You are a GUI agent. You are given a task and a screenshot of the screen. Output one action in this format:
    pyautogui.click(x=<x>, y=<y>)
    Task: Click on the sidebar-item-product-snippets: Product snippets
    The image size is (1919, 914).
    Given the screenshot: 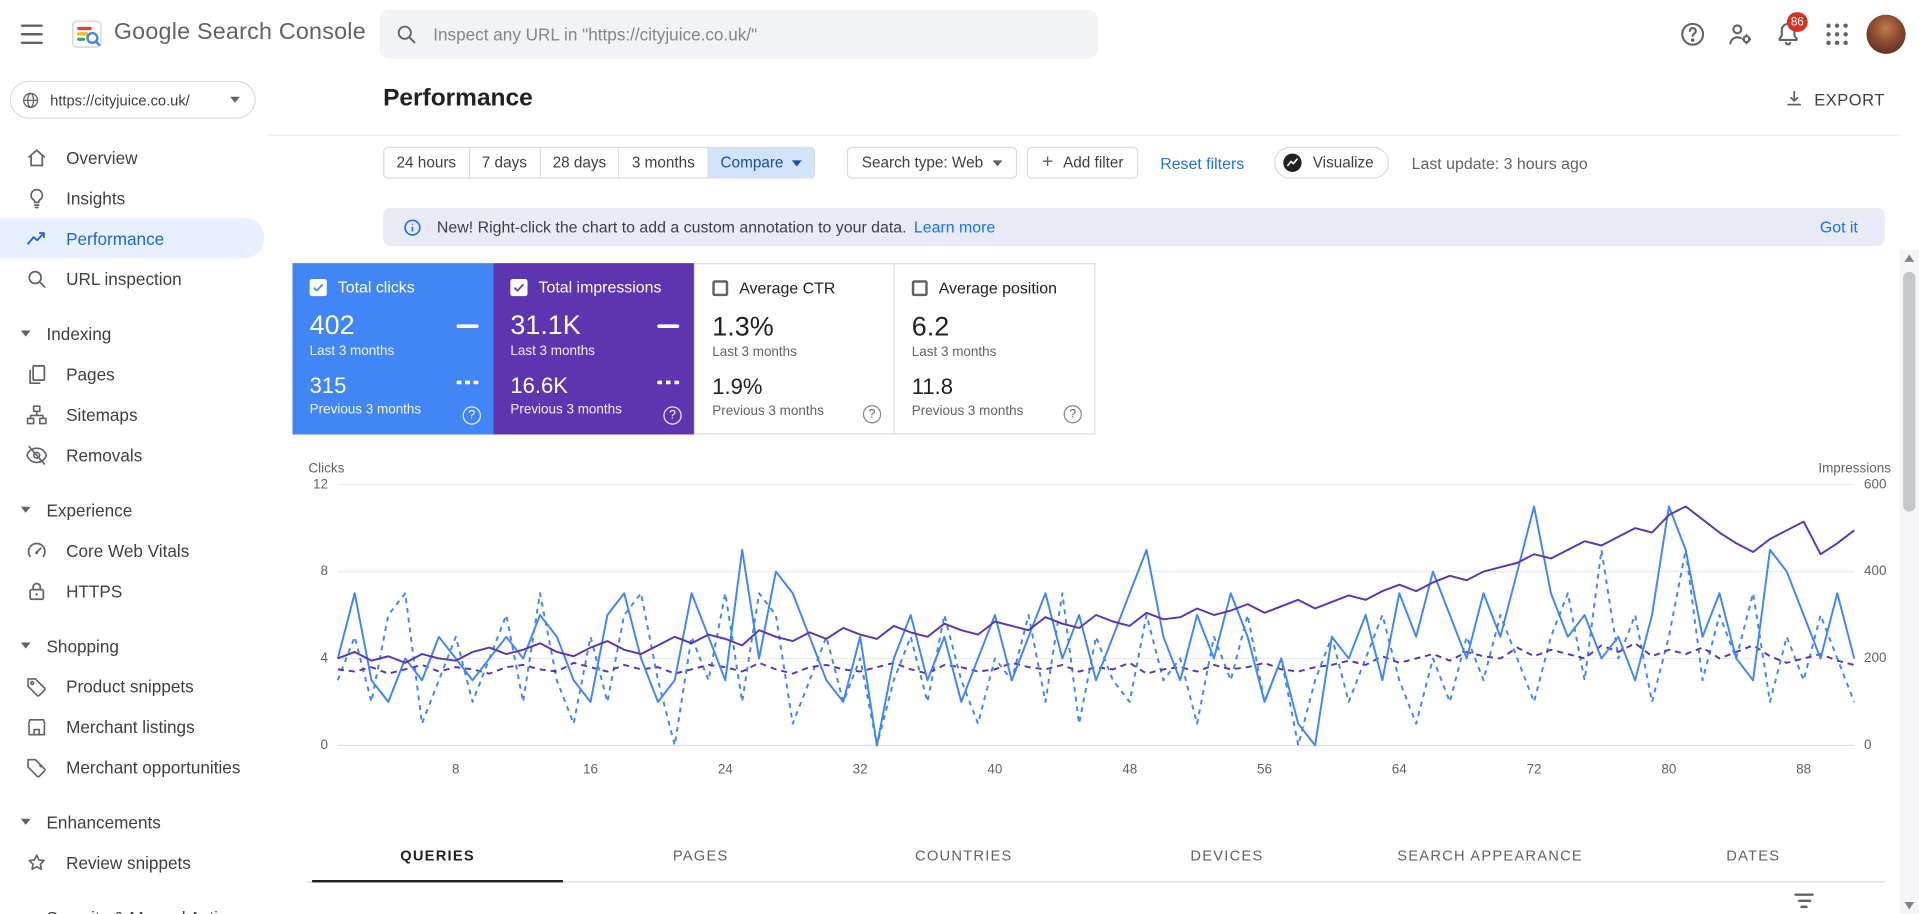 What is the action you would take?
    pyautogui.click(x=133, y=686)
    